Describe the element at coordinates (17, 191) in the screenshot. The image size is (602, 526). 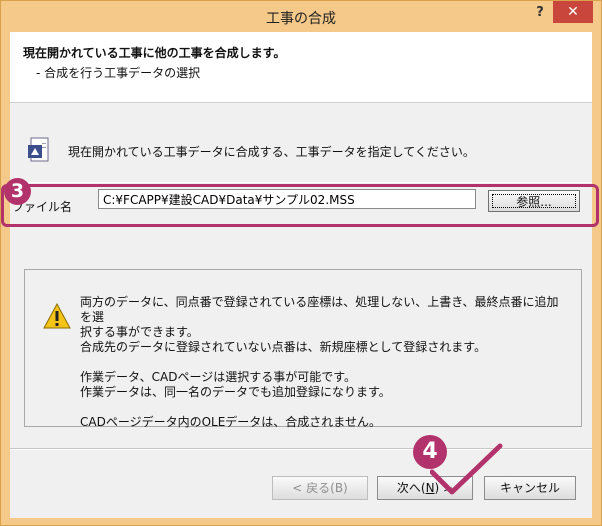
I see `step3-badge: 3` at that location.